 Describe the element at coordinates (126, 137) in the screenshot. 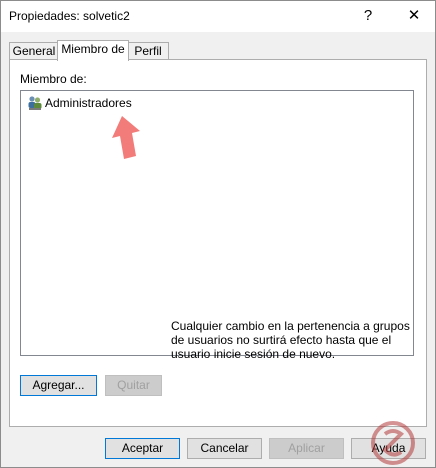

I see `pointer-arrow-icon` at that location.